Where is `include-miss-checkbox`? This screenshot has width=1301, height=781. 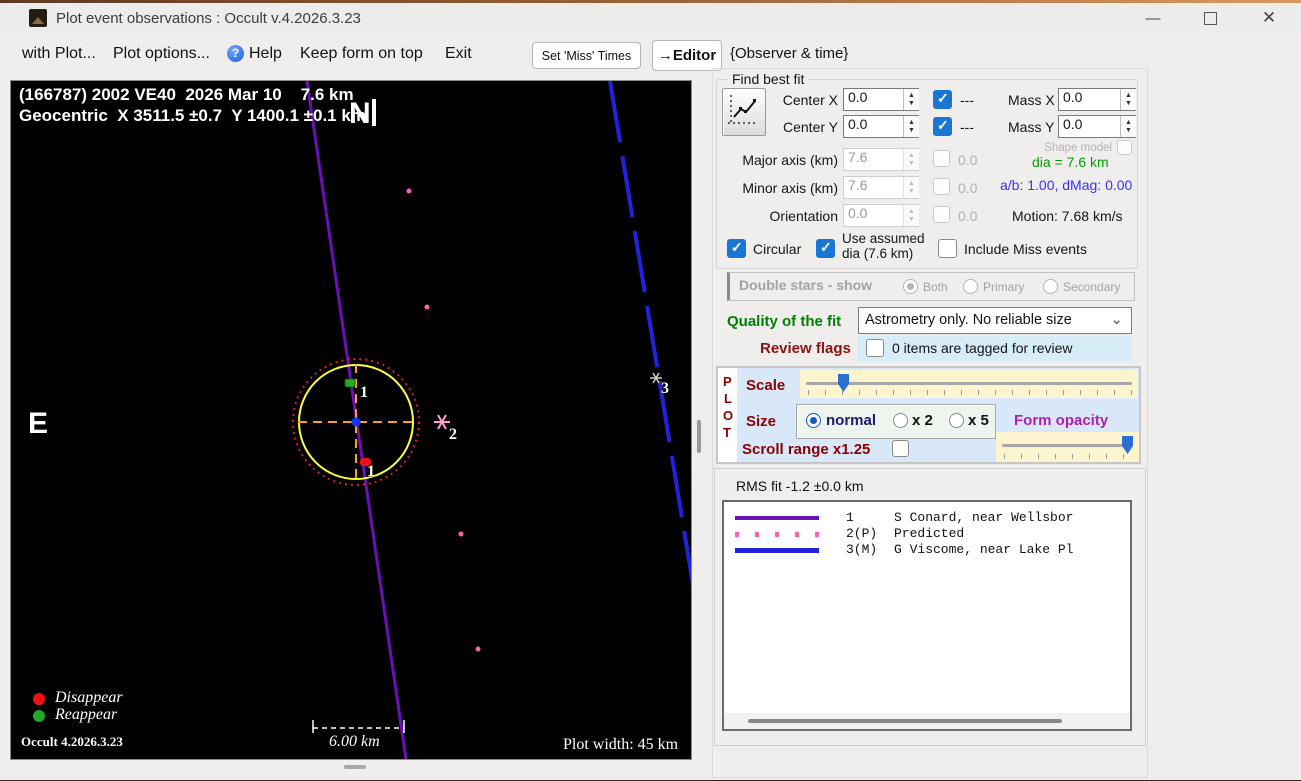 include-miss-checkbox is located at coordinates (947, 248).